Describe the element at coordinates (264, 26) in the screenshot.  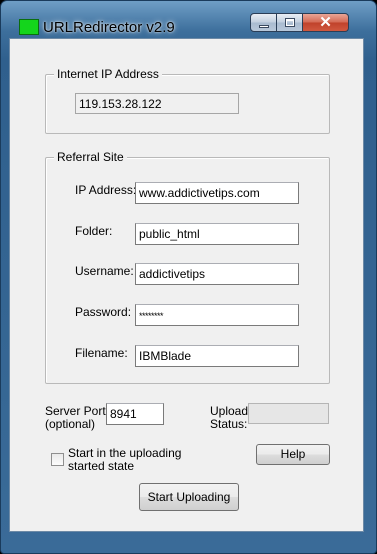
I see `minimize-icon` at that location.